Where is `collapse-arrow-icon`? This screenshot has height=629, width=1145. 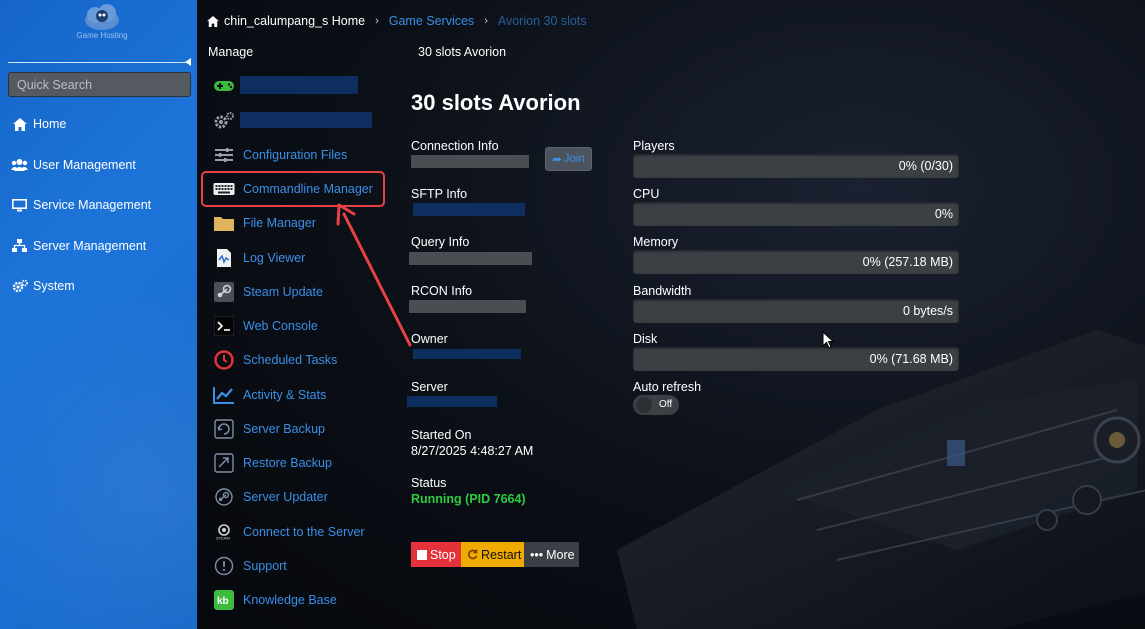 collapse-arrow-icon is located at coordinates (188, 62).